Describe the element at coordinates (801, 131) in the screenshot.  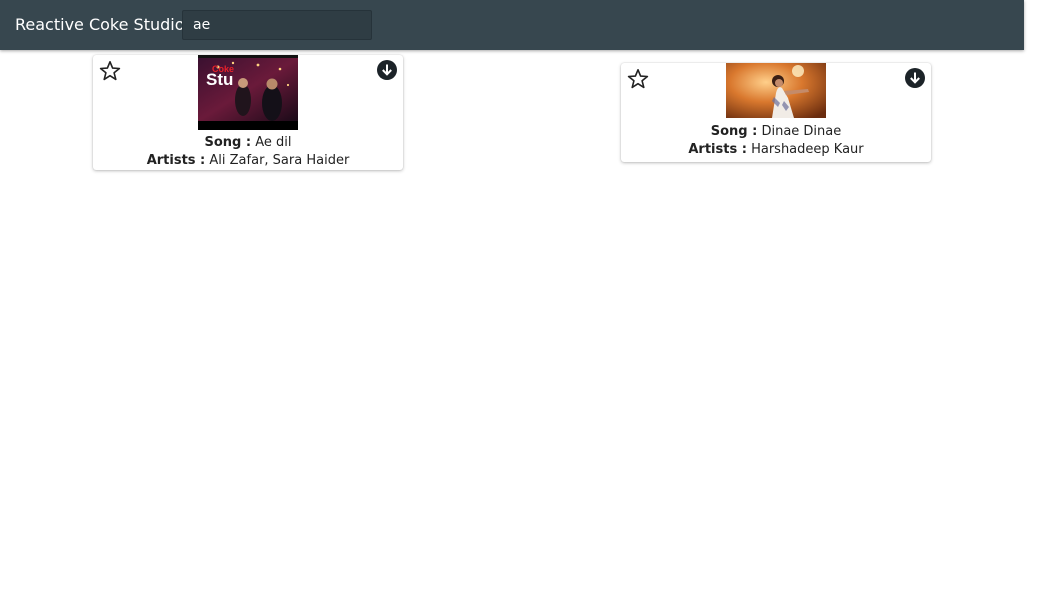
I see `song-title: Dinae Dinae` at that location.